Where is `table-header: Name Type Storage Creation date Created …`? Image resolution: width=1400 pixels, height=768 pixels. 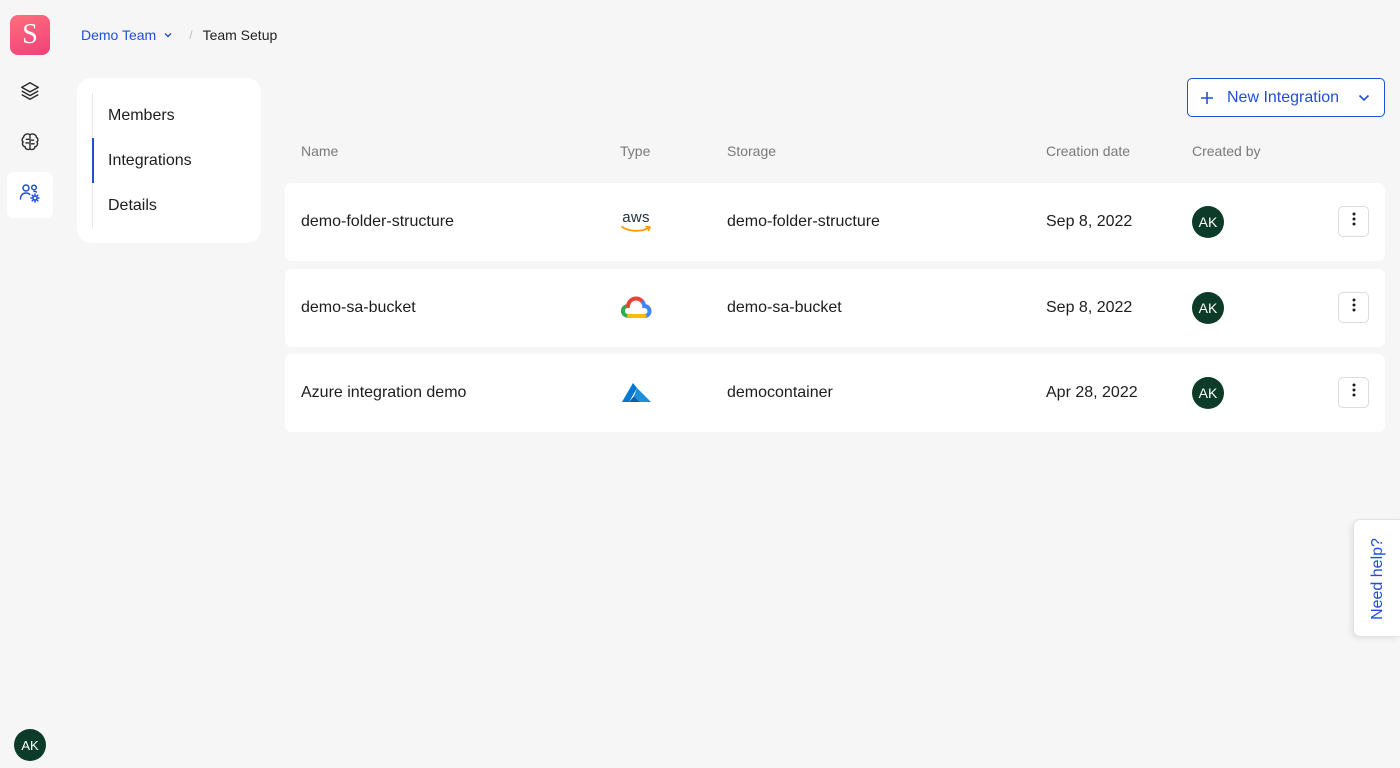 table-header: Name Type Storage Creation date Created … is located at coordinates (835, 152).